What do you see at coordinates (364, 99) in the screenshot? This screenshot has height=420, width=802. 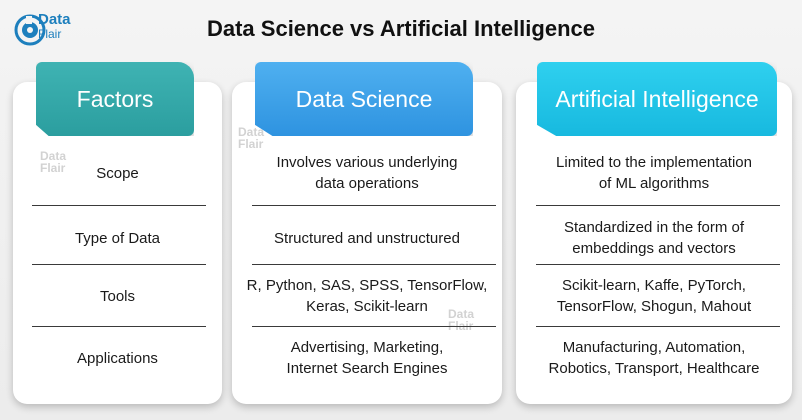 I see `data-science-header: Data Science` at bounding box center [364, 99].